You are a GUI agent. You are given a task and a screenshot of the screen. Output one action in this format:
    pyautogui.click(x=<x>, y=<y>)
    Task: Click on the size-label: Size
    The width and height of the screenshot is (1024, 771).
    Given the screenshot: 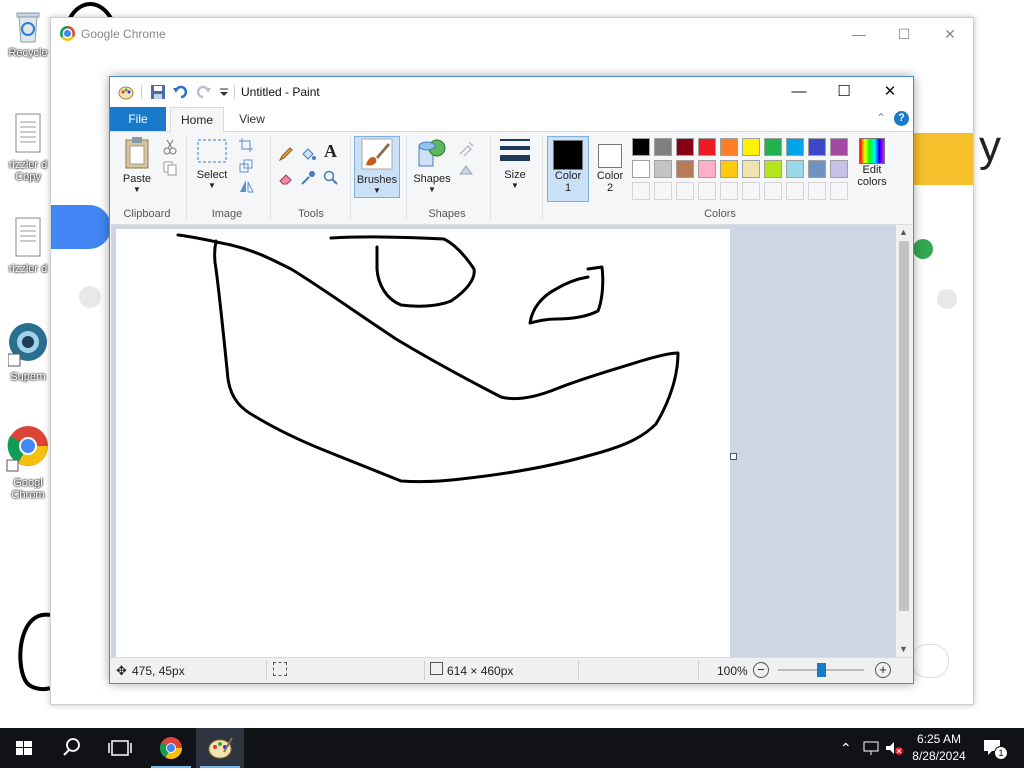 What is the action you would take?
    pyautogui.click(x=515, y=175)
    